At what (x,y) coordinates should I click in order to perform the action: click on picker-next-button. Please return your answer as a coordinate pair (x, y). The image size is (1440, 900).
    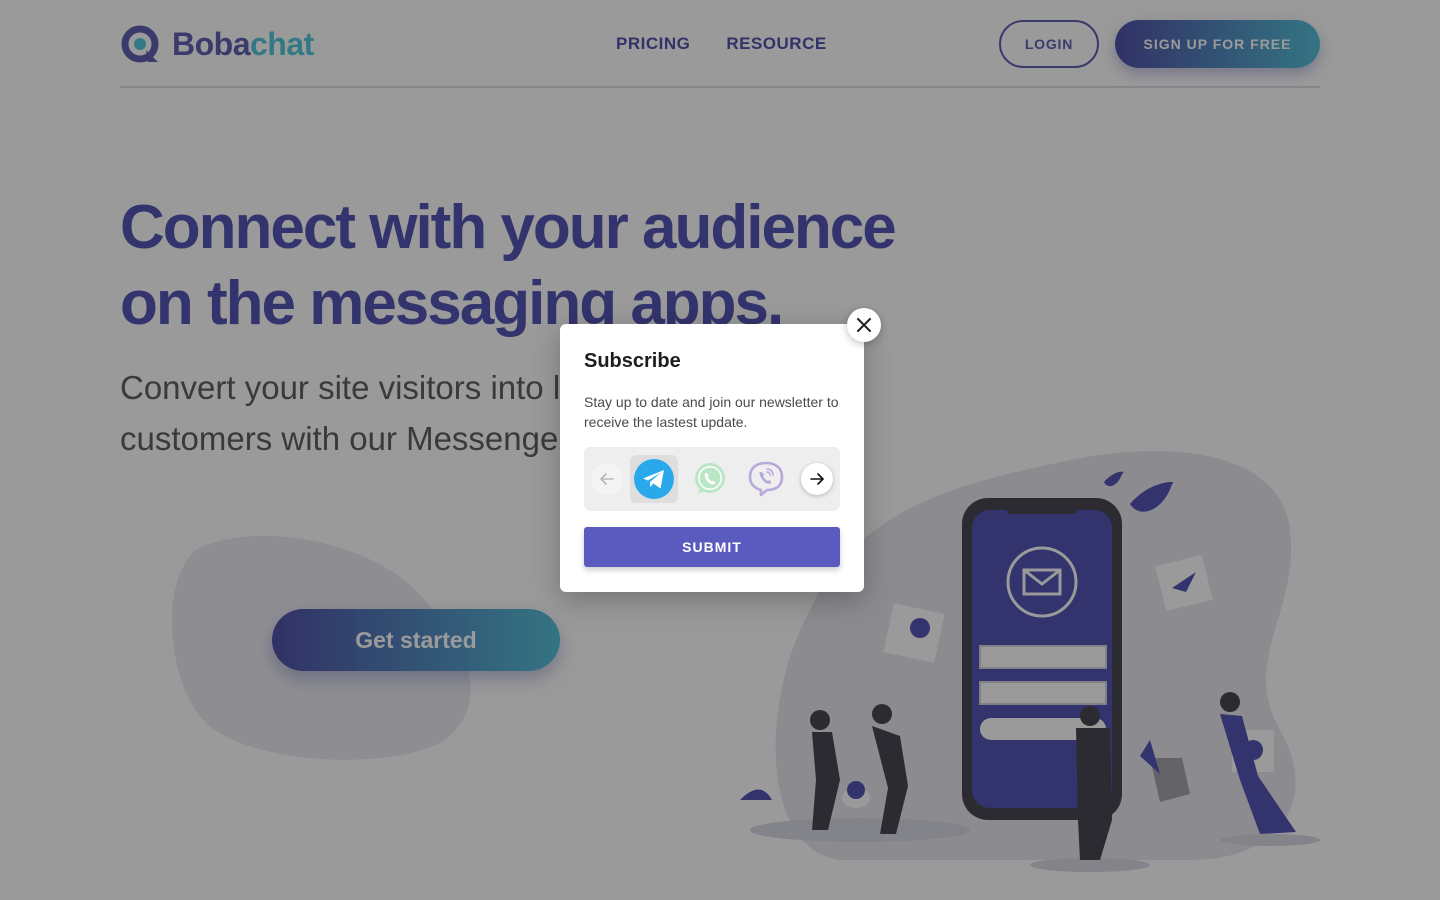
    Looking at the image, I should click on (817, 479).